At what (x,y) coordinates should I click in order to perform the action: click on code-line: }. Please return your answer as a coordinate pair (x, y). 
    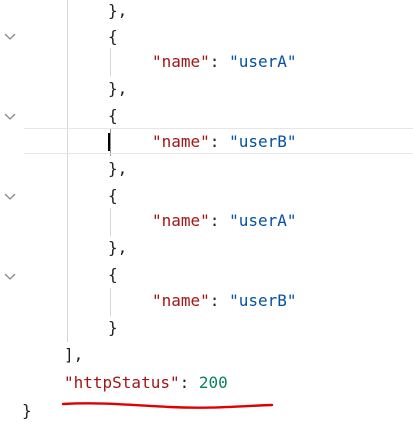
    Looking at the image, I should click on (206, 328).